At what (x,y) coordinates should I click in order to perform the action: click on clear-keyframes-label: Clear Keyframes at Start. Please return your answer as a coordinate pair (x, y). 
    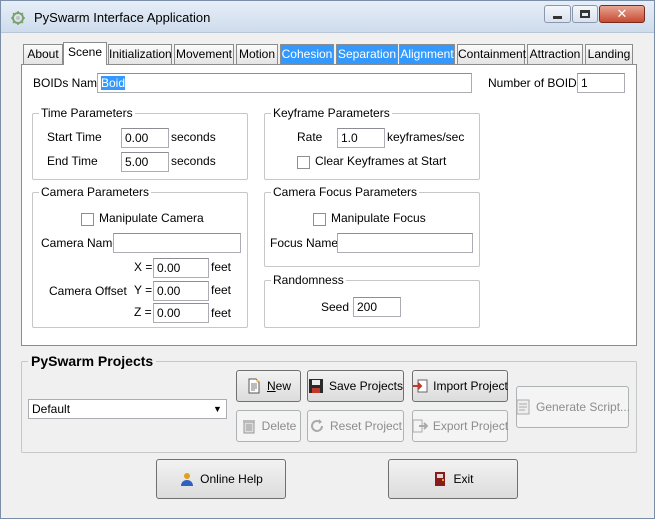
    Looking at the image, I should click on (380, 161).